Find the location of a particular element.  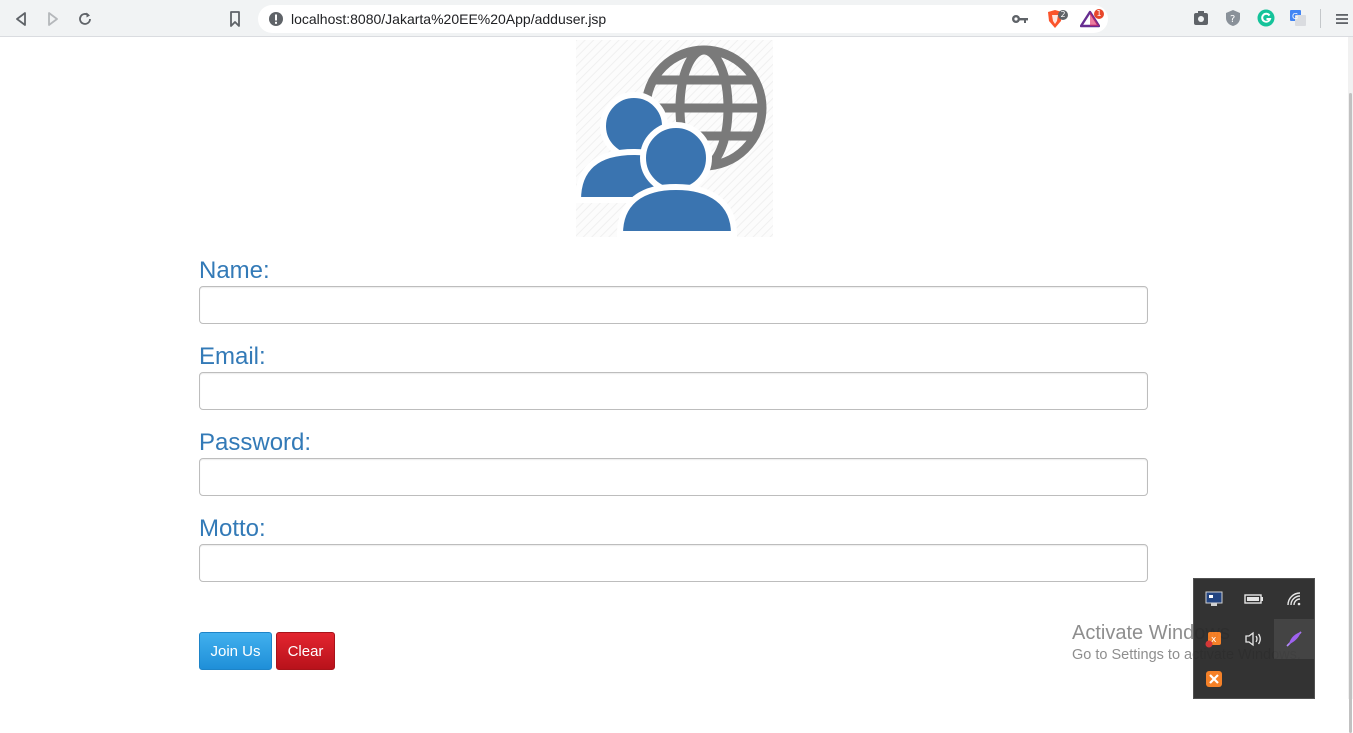

menu-button is located at coordinates (1342, 19).